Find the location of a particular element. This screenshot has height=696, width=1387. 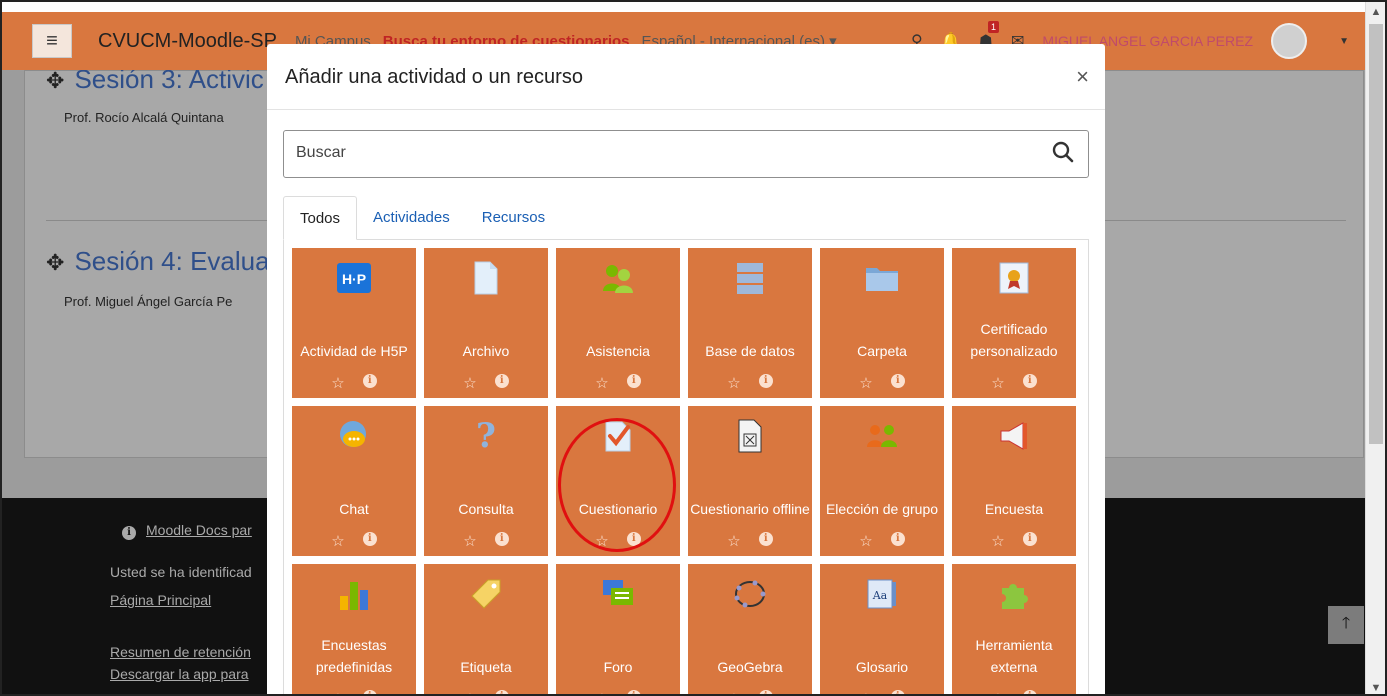

scroll-down-arrow-icon: ▼ is located at coordinates (1375, 688).